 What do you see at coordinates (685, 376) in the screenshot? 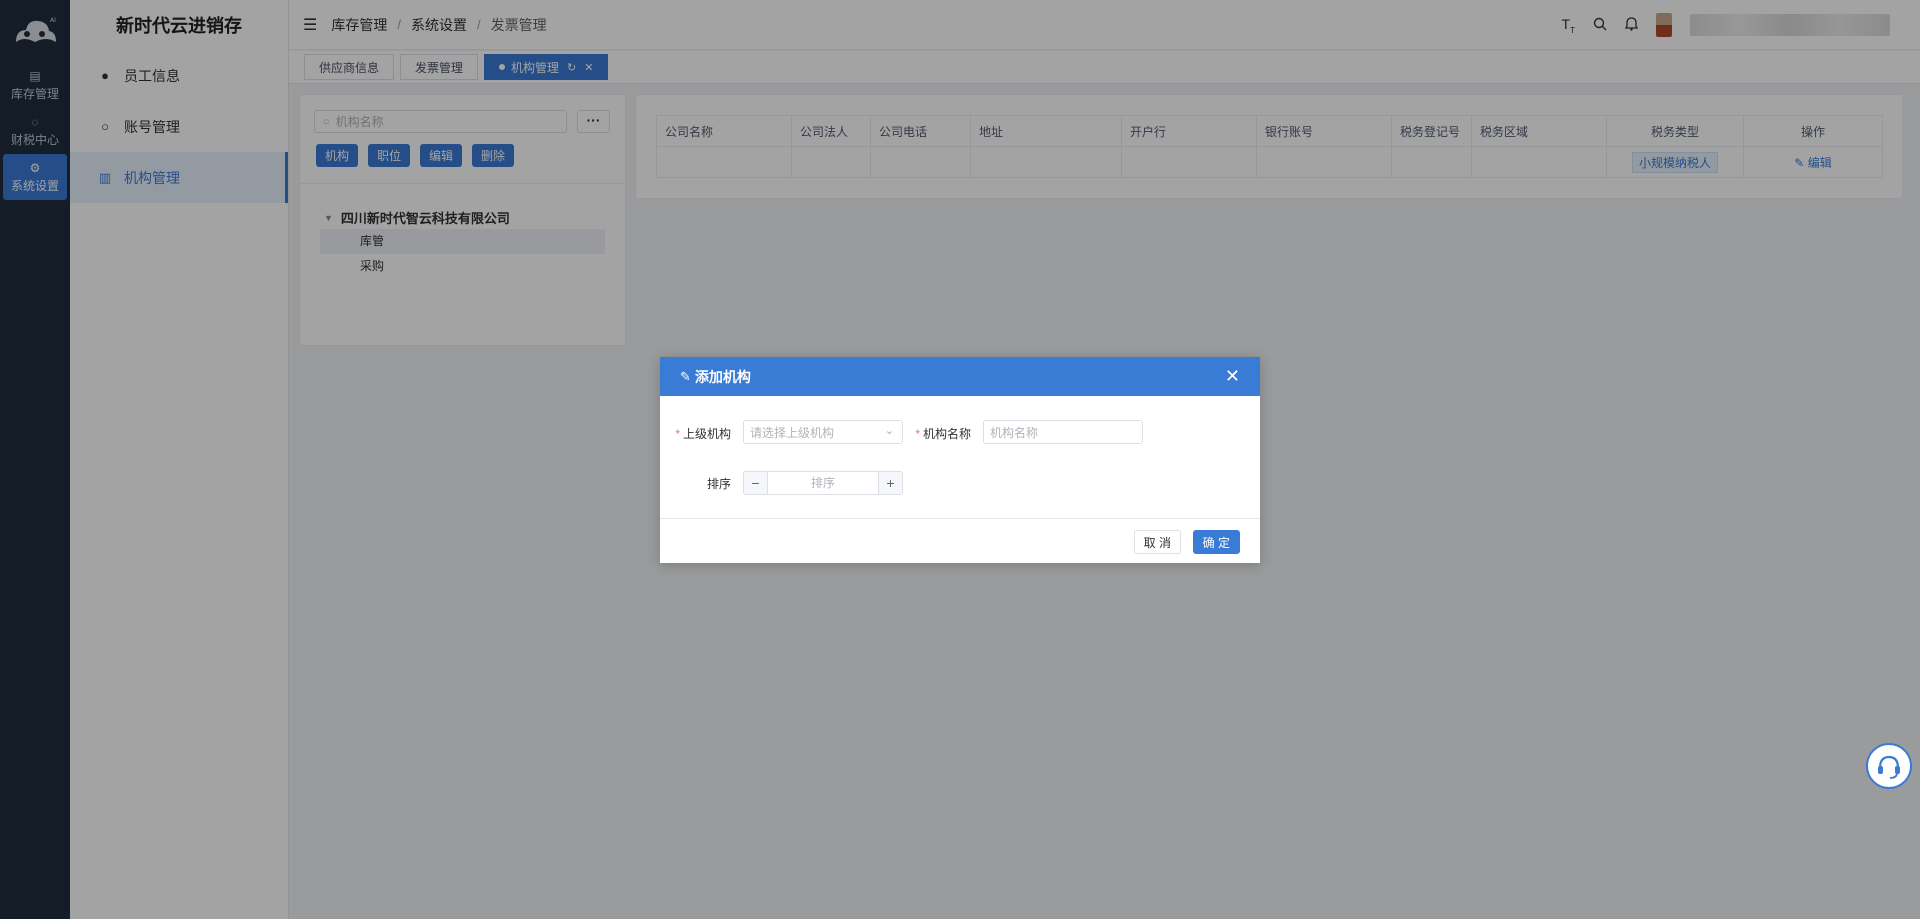
I see `edit-icon: ✎` at bounding box center [685, 376].